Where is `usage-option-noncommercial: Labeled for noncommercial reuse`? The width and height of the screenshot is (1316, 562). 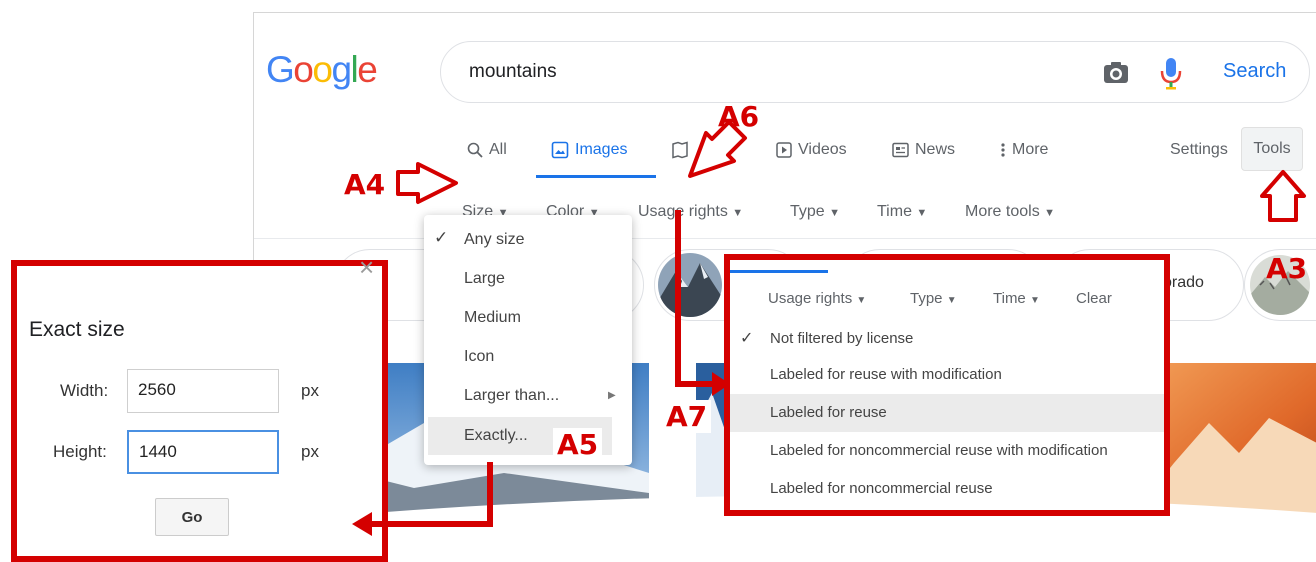
usage-option-noncommercial: Labeled for noncommercial reuse is located at coordinates (947, 489).